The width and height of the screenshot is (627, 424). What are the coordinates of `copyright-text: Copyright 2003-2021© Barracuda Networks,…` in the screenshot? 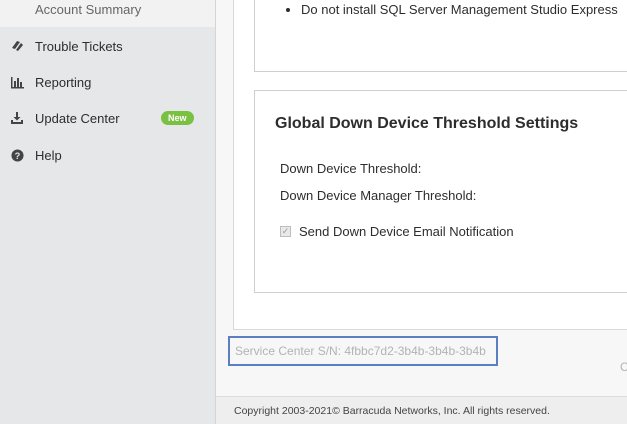 It's located at (392, 411).